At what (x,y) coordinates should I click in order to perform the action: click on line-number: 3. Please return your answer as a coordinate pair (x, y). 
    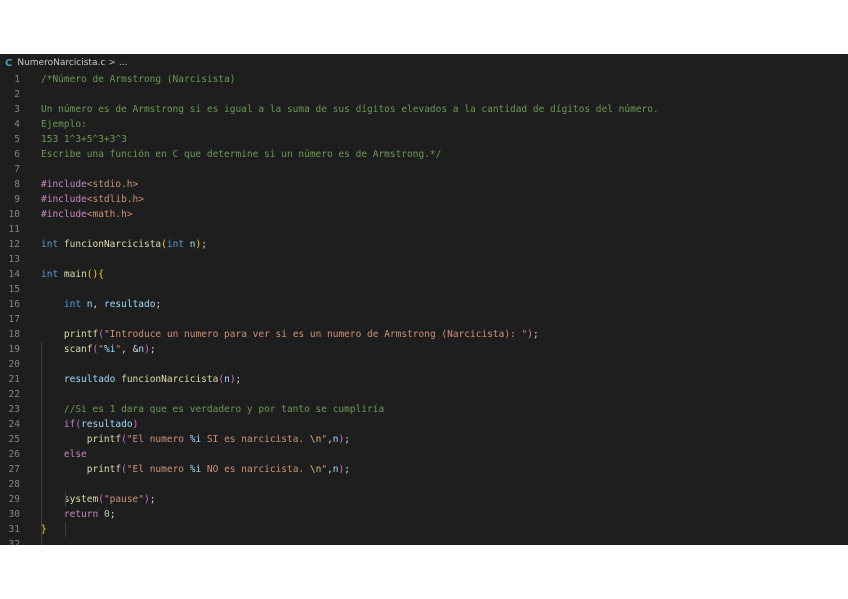
    Looking at the image, I should click on (17, 109).